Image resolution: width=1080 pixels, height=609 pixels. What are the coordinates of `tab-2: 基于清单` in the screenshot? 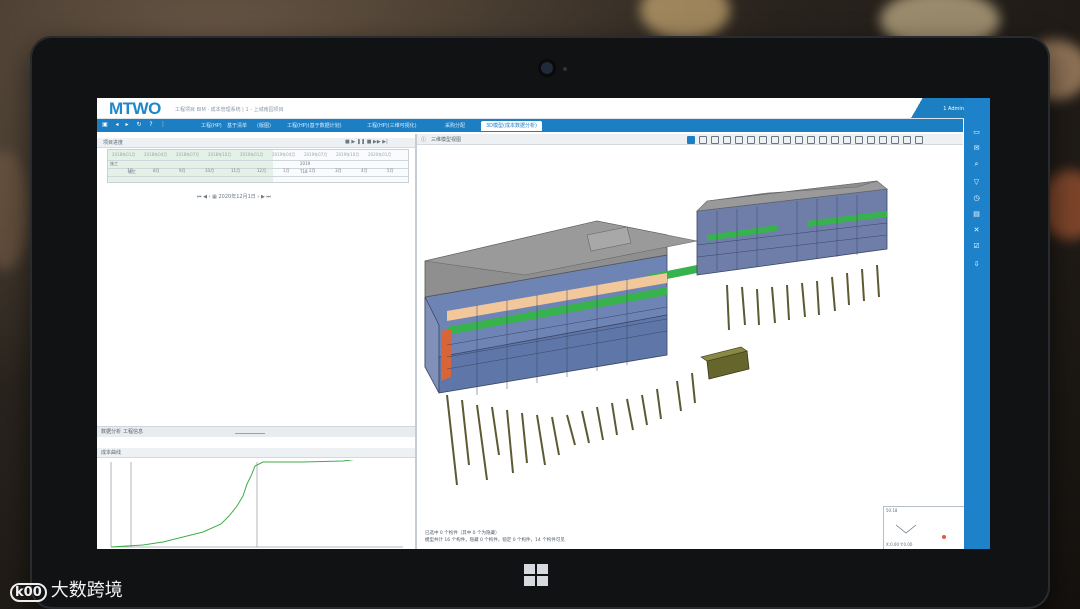 It's located at (237, 125).